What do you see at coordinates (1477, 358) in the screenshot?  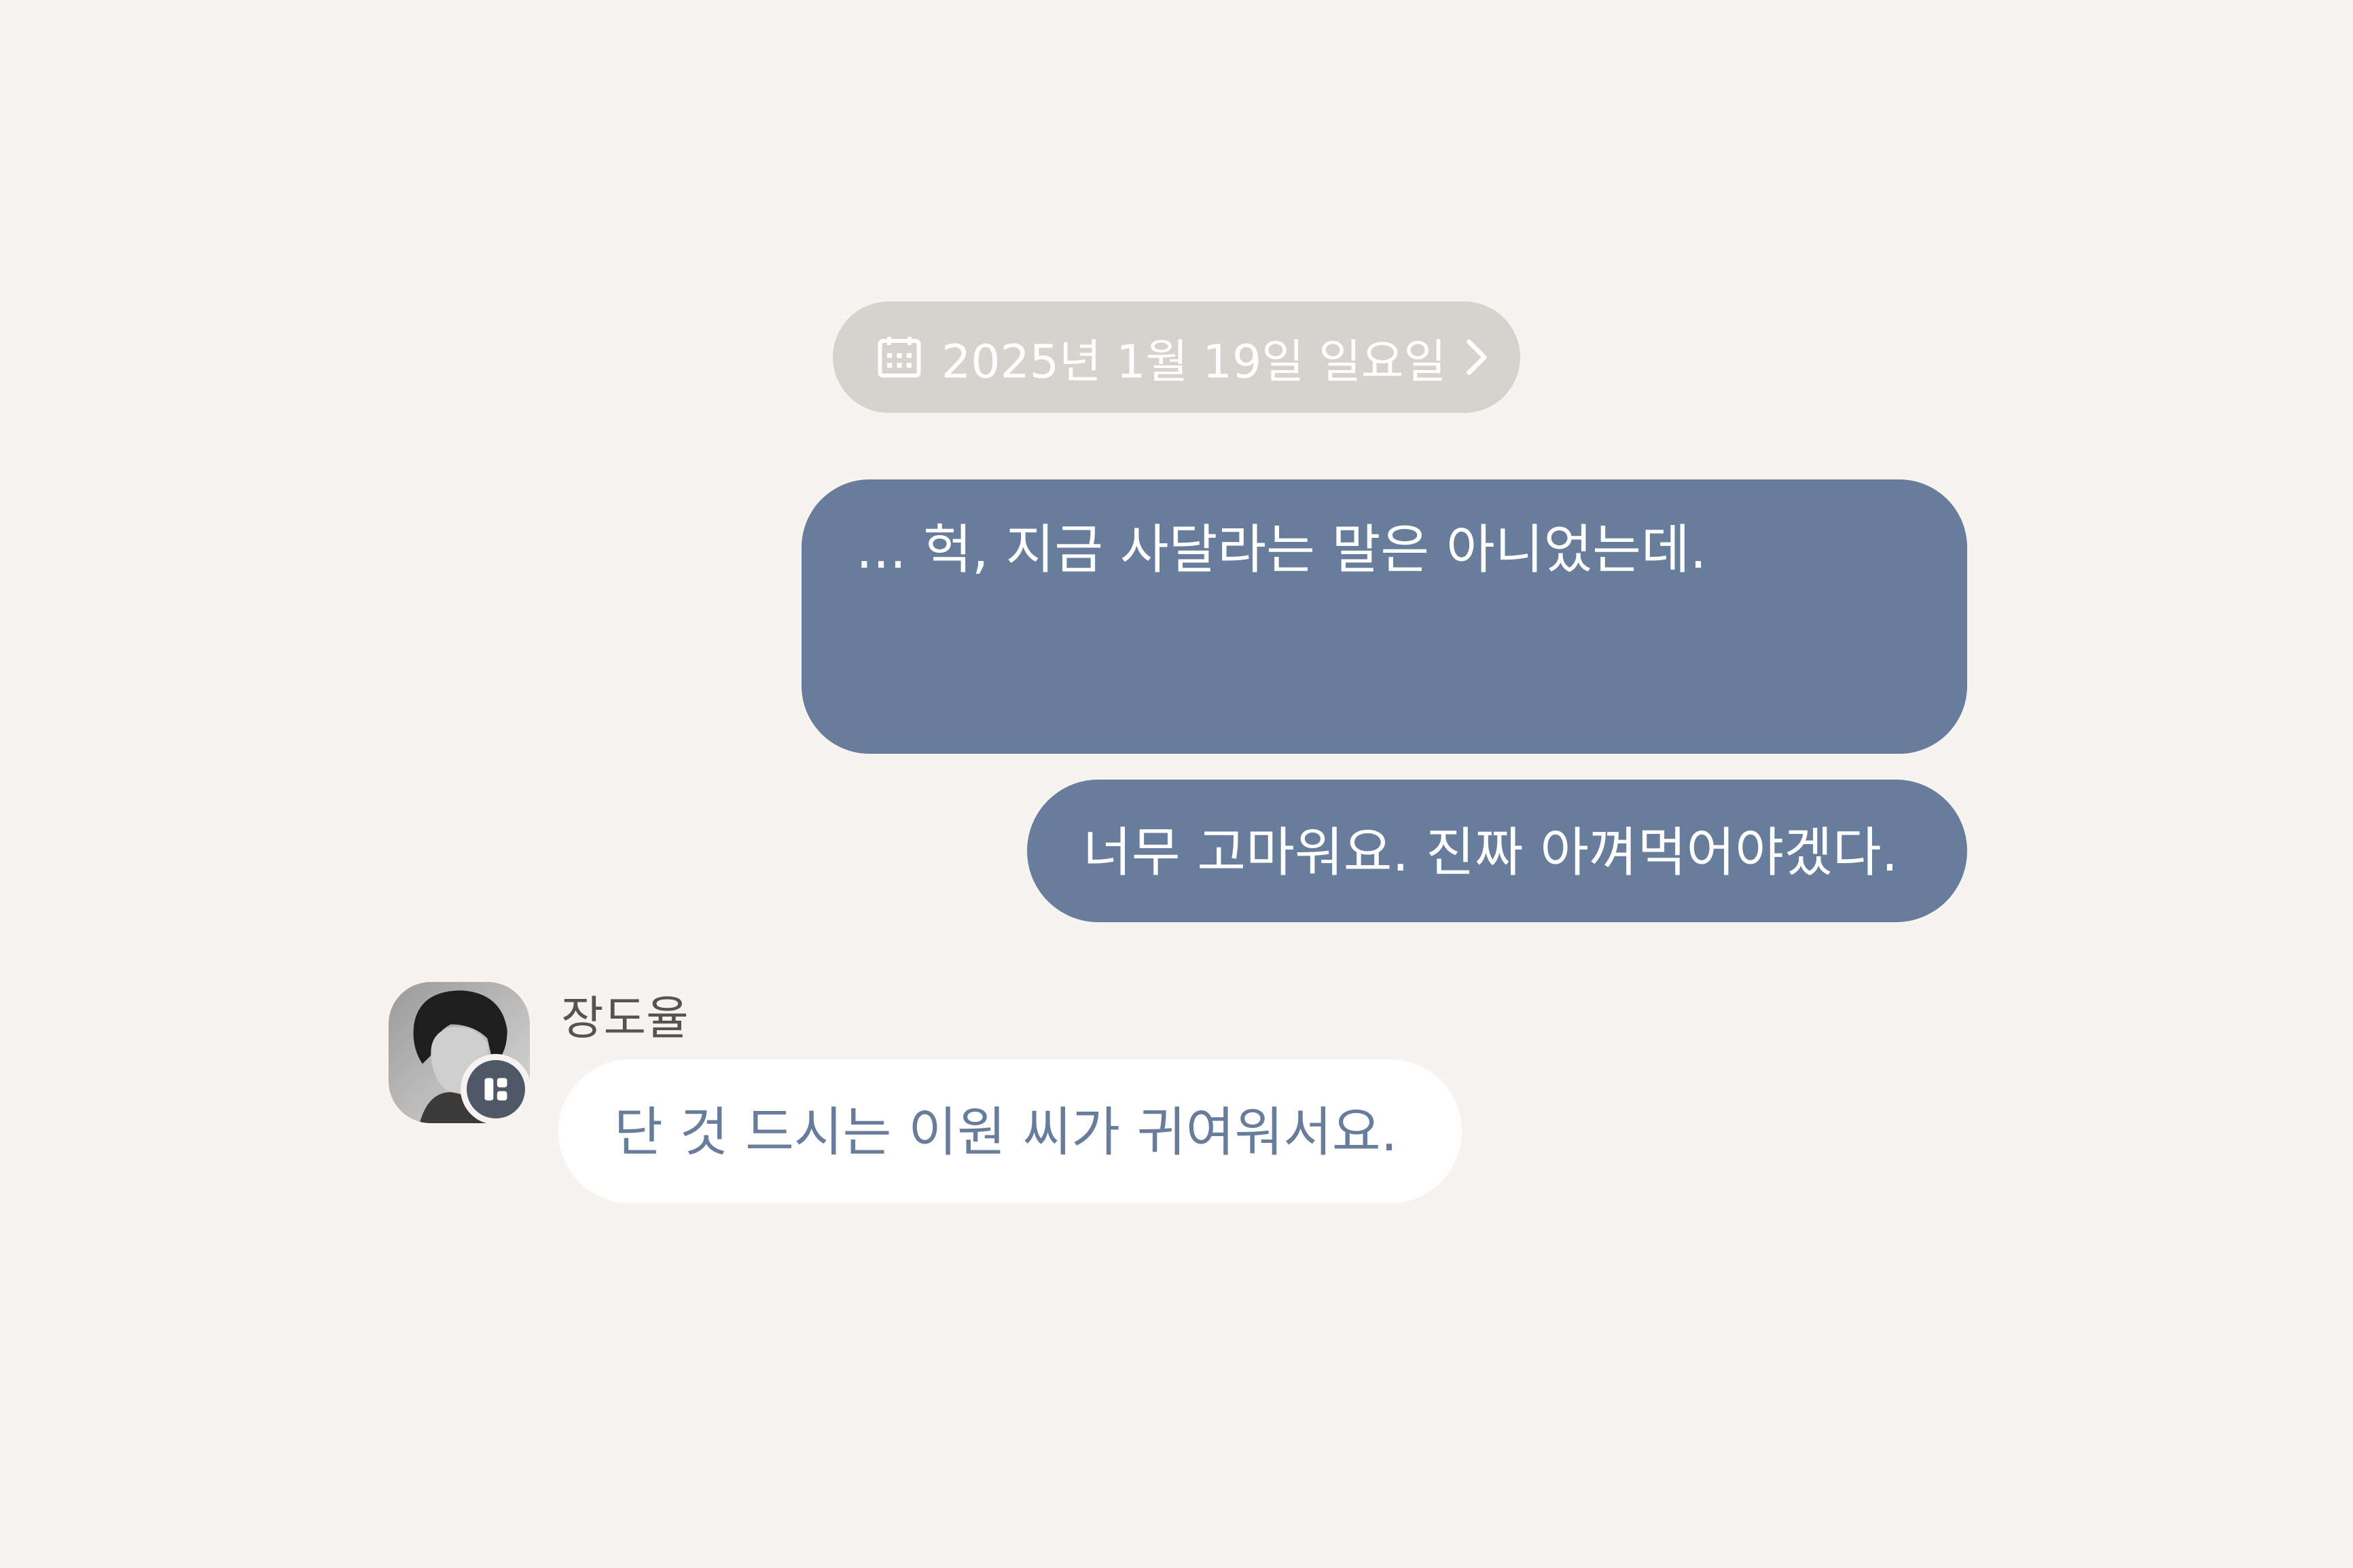 I see `chevron-right-icon` at bounding box center [1477, 358].